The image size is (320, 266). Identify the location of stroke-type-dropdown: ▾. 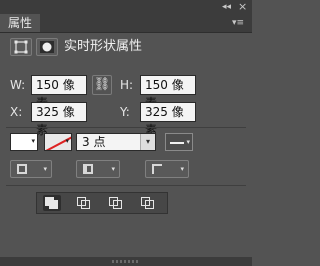
(179, 142).